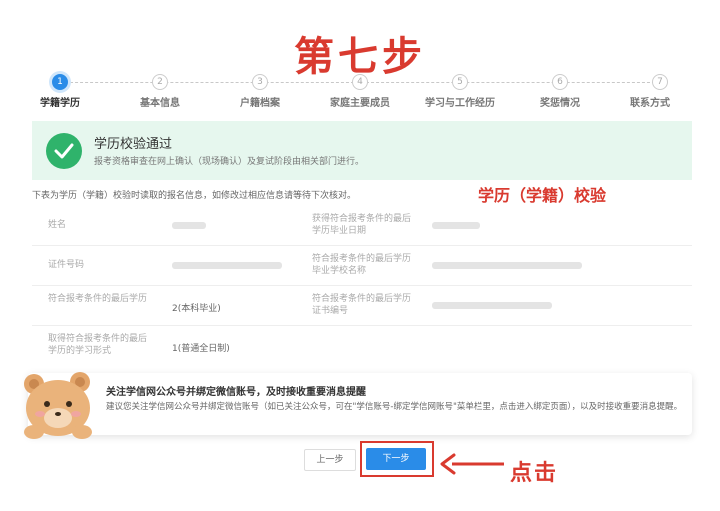 This screenshot has width=720, height=511. What do you see at coordinates (196, 309) in the screenshot?
I see `value-education-level: 2(本科毕业)` at bounding box center [196, 309].